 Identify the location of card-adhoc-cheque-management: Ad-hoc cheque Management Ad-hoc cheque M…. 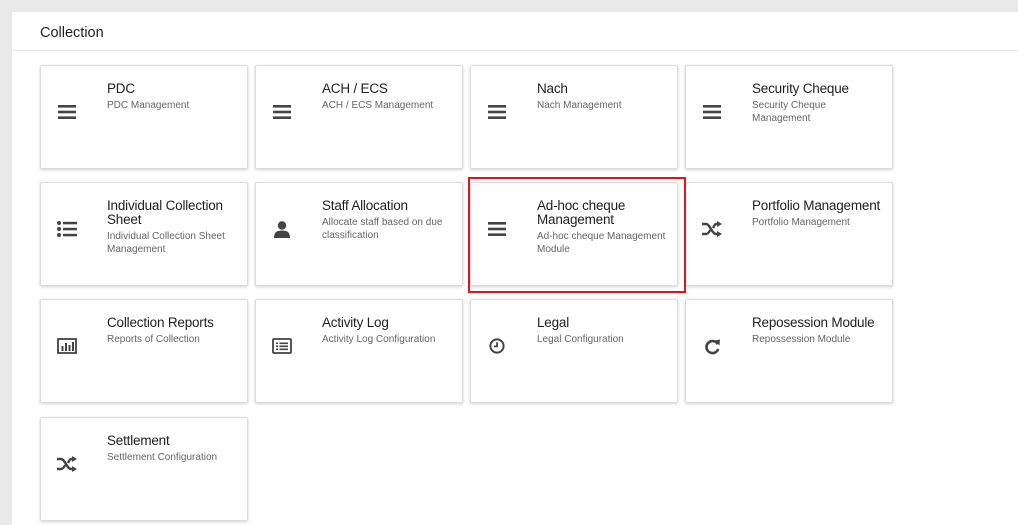
(574, 234).